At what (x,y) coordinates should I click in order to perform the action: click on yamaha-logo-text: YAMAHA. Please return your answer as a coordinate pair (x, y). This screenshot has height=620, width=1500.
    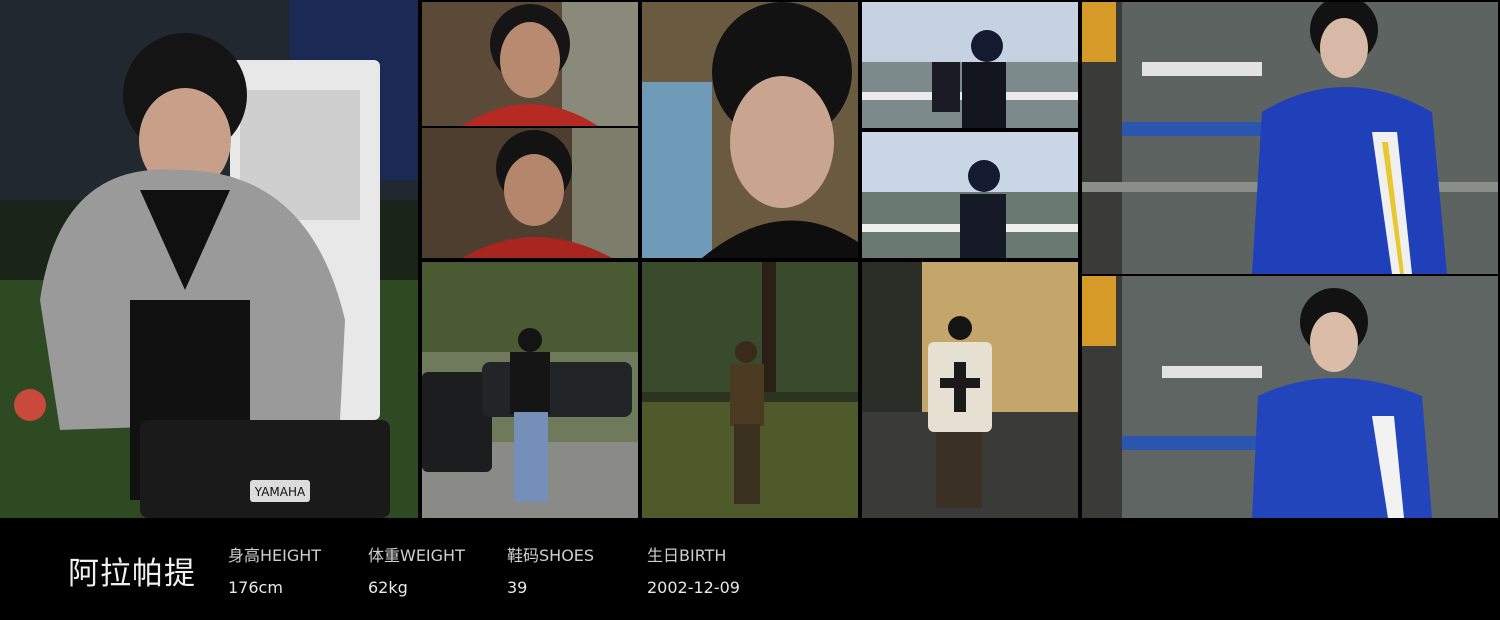
    Looking at the image, I should click on (280, 492).